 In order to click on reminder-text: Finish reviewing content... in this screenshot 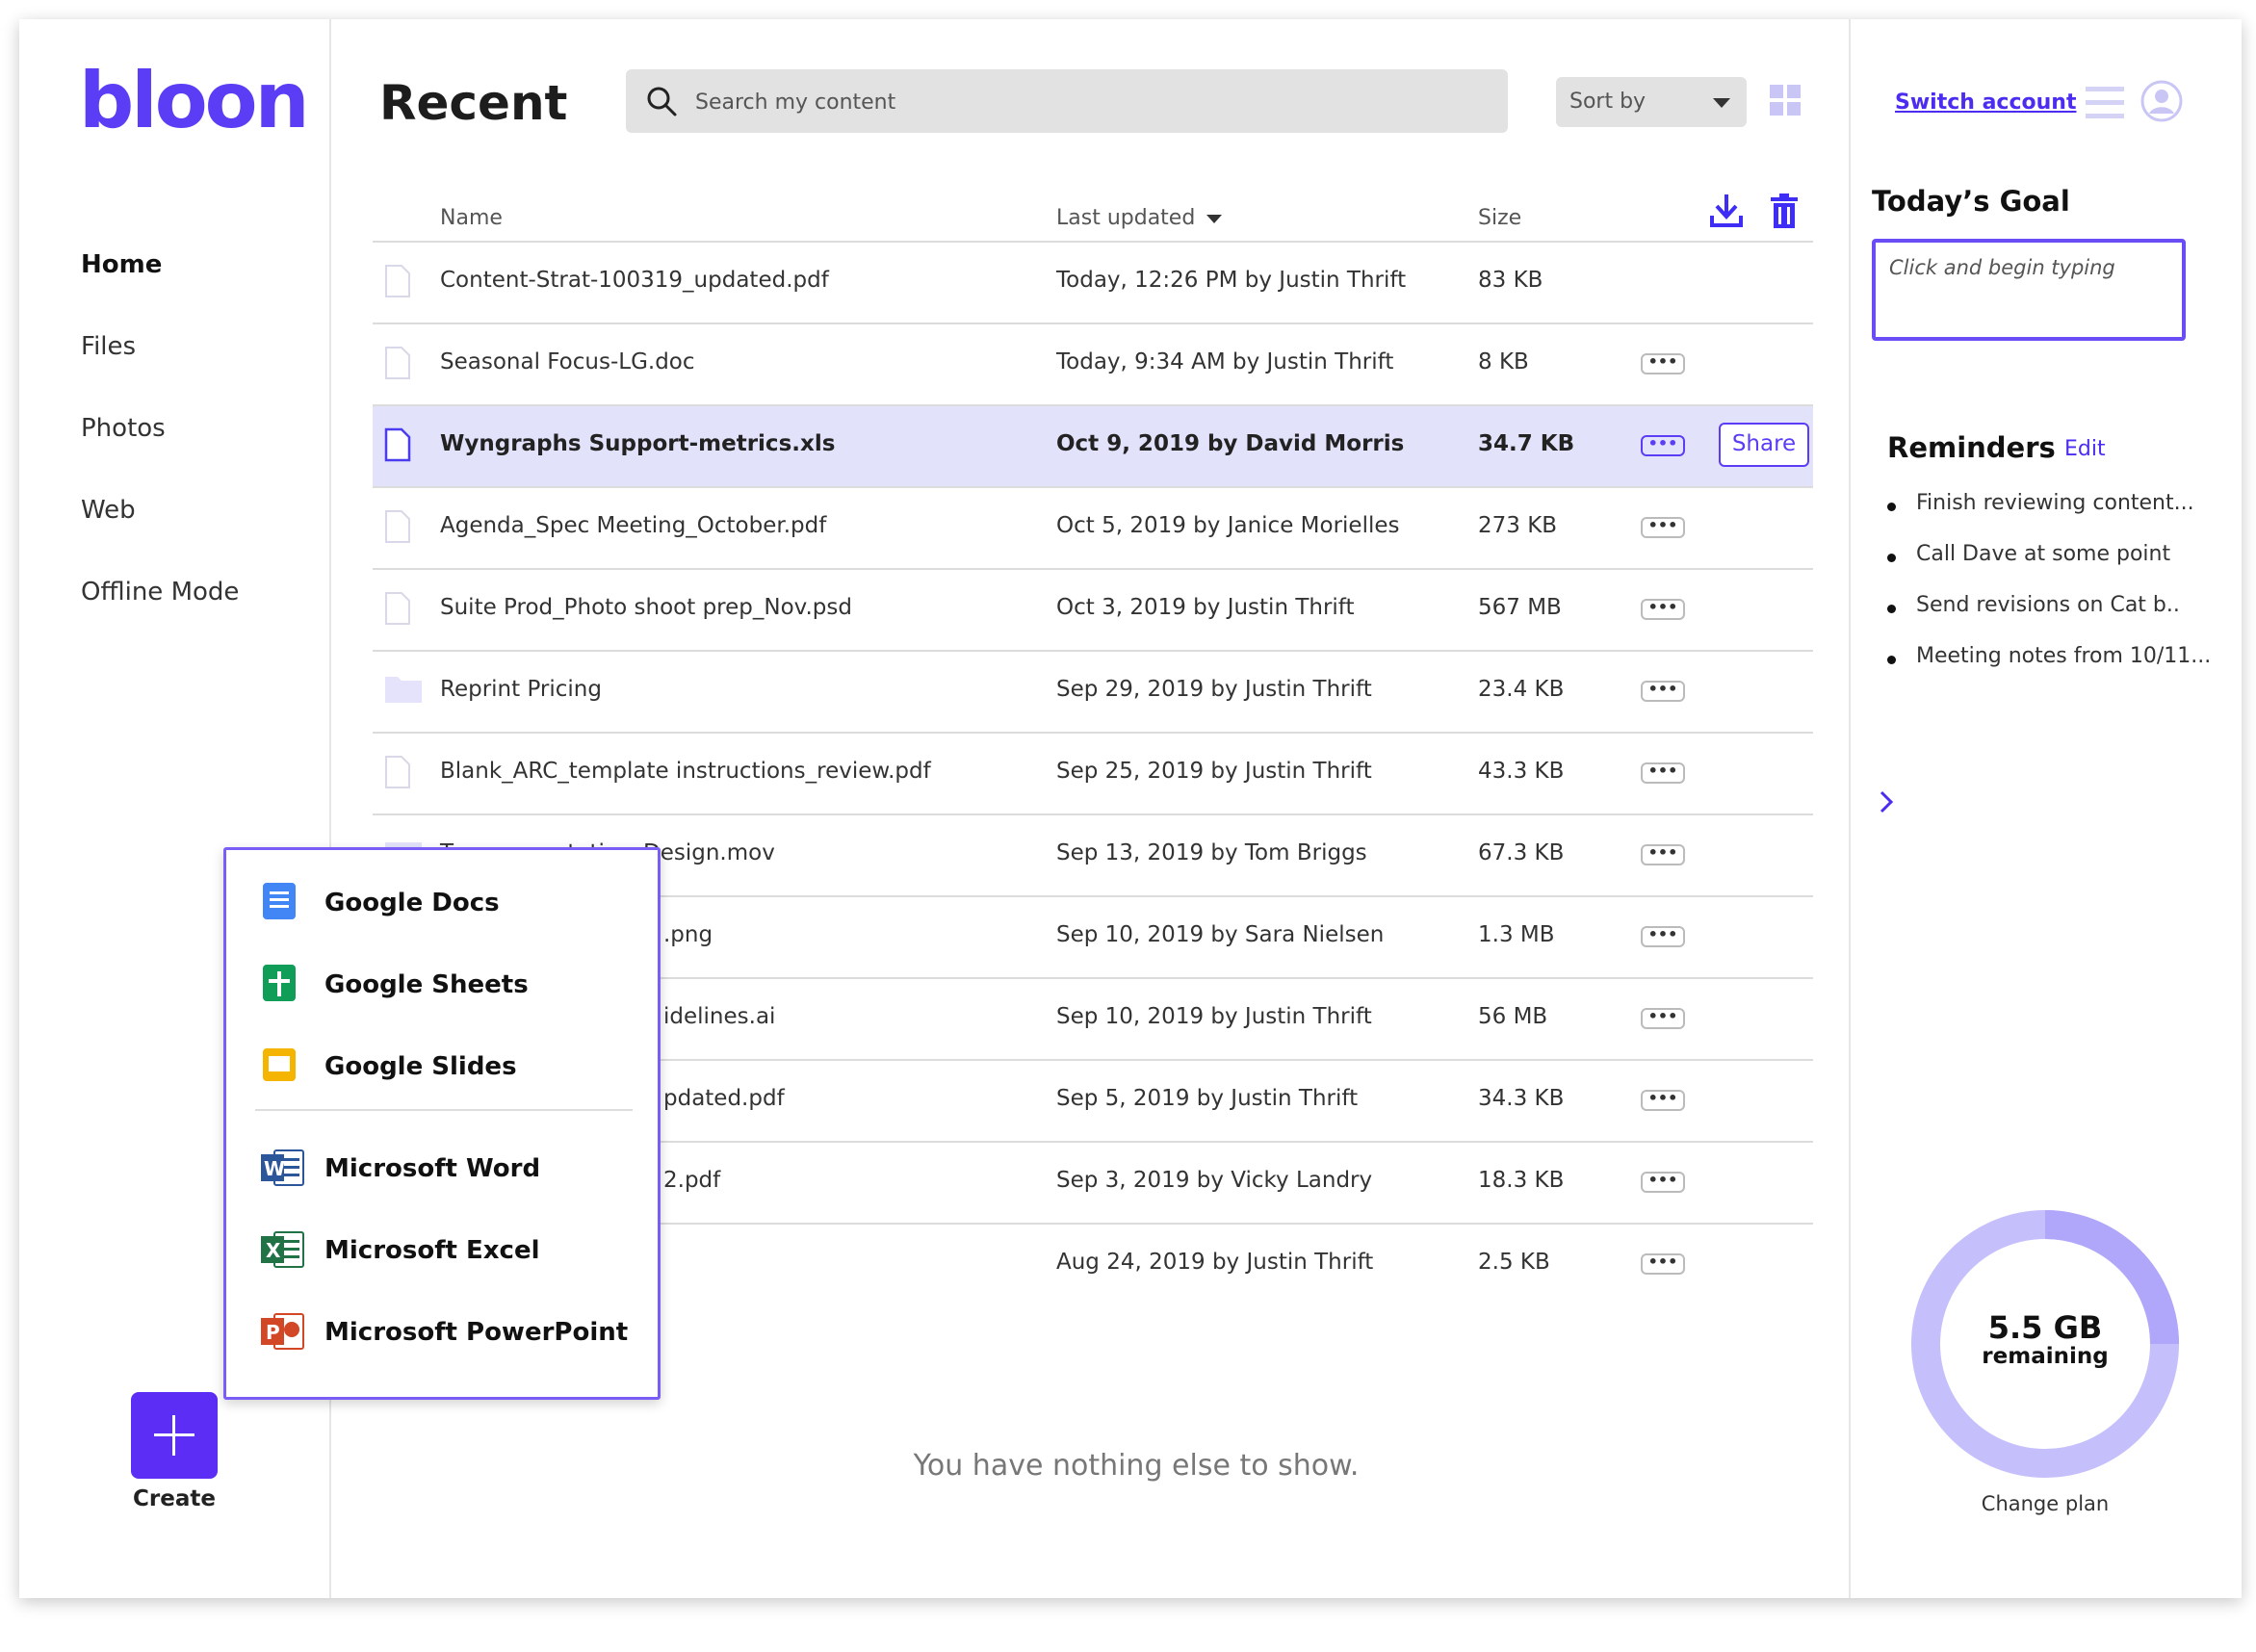, I will do `click(2055, 503)`.